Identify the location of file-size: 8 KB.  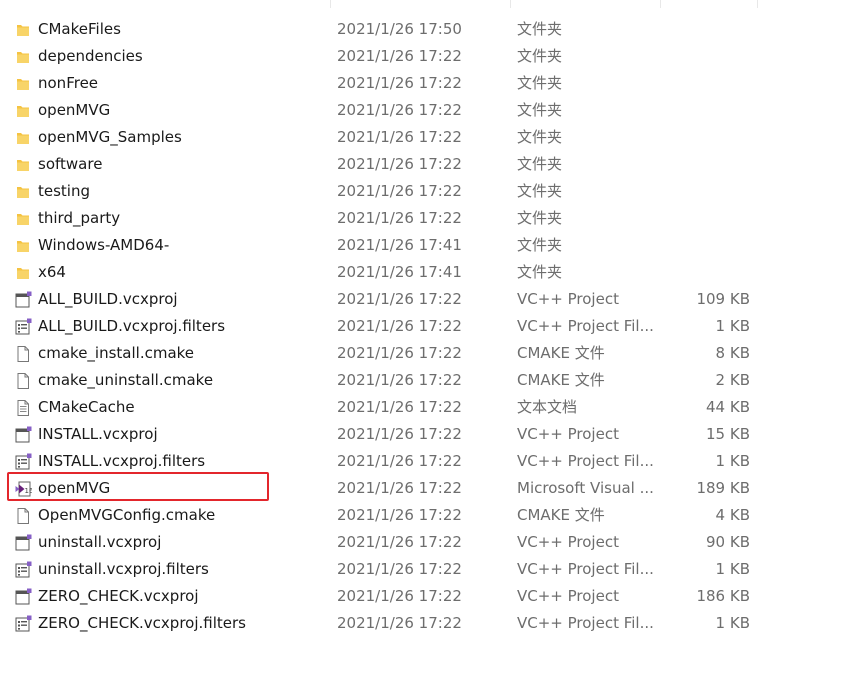
(732, 353).